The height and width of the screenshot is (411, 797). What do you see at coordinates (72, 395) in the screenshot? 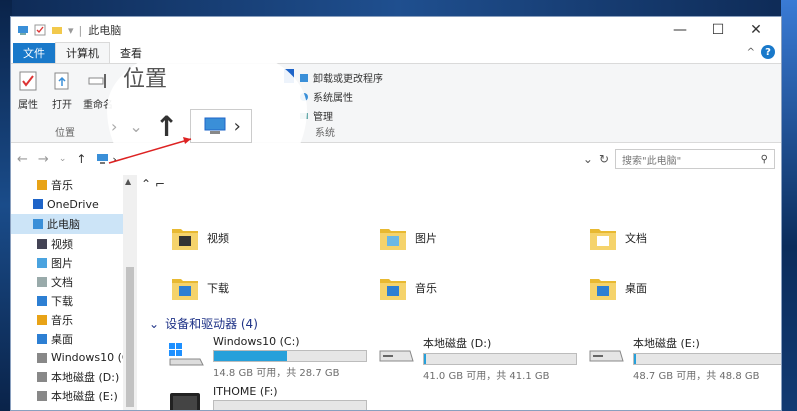
I see `sidebar-item-11: 本地磁盘 (E:)` at bounding box center [72, 395].